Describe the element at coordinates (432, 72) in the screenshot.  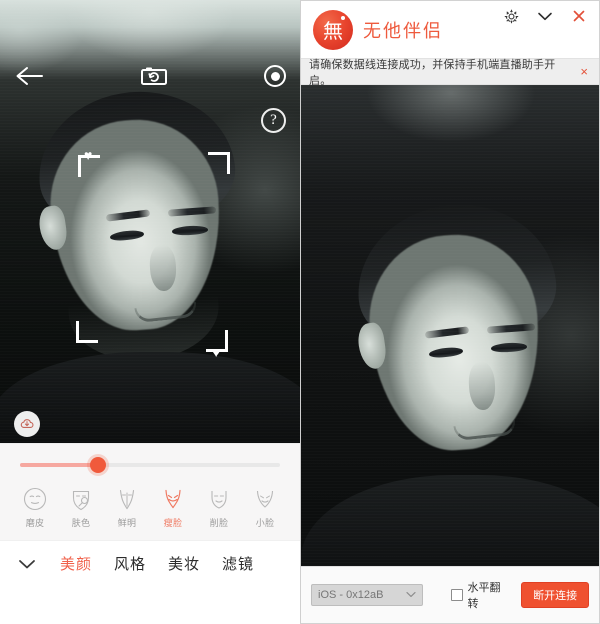
I see `notification-text: 请确保数据线连接成功，并保持手机端直播助手开启。` at that location.